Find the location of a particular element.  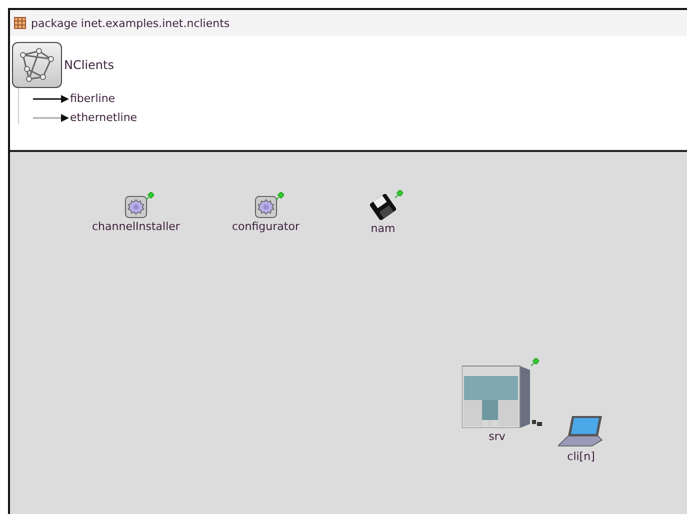

laptop-icon is located at coordinates (581, 431).